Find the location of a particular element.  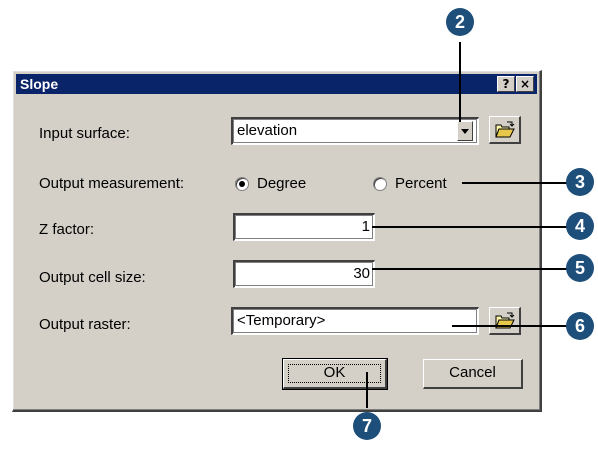

open-folder-button is located at coordinates (505, 130).